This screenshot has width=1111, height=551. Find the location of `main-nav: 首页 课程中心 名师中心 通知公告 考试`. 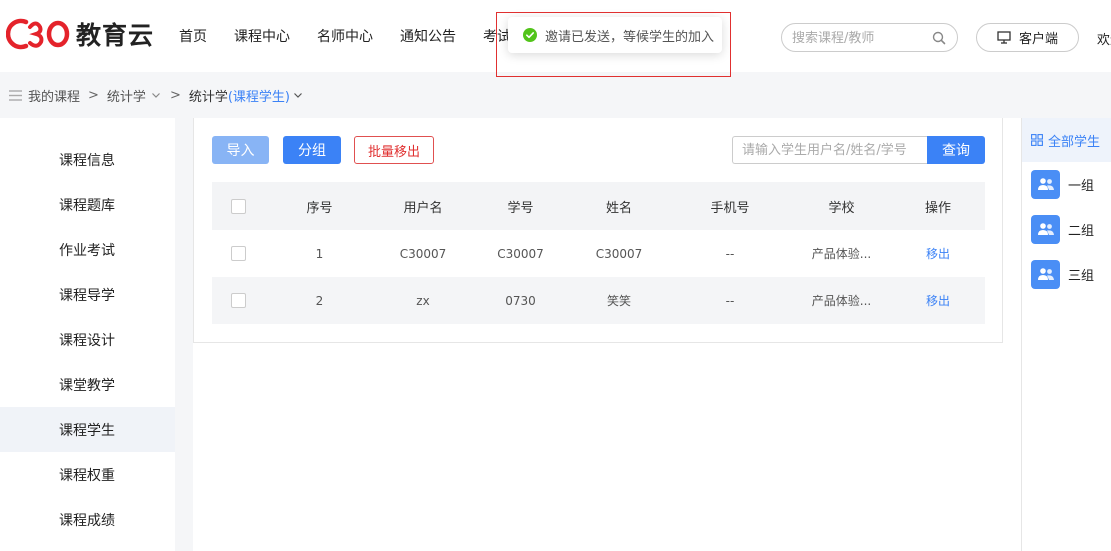

main-nav: 首页 课程中心 名师中心 通知公告 考试 is located at coordinates (358, 36).